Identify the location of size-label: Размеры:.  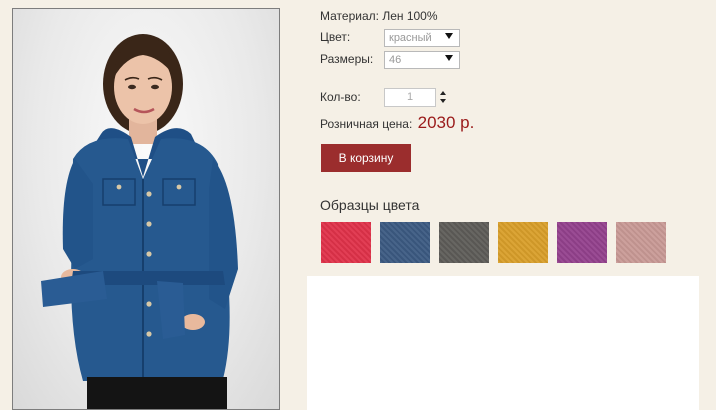
(347, 59).